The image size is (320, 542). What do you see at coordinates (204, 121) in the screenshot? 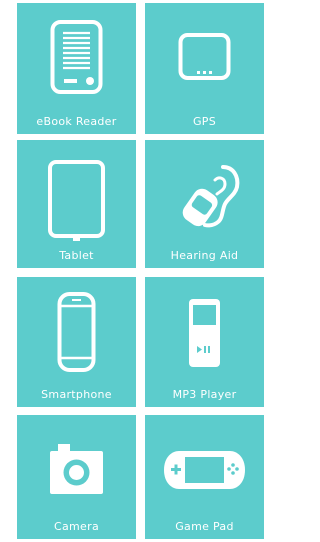
I see `device-label: GPS` at bounding box center [204, 121].